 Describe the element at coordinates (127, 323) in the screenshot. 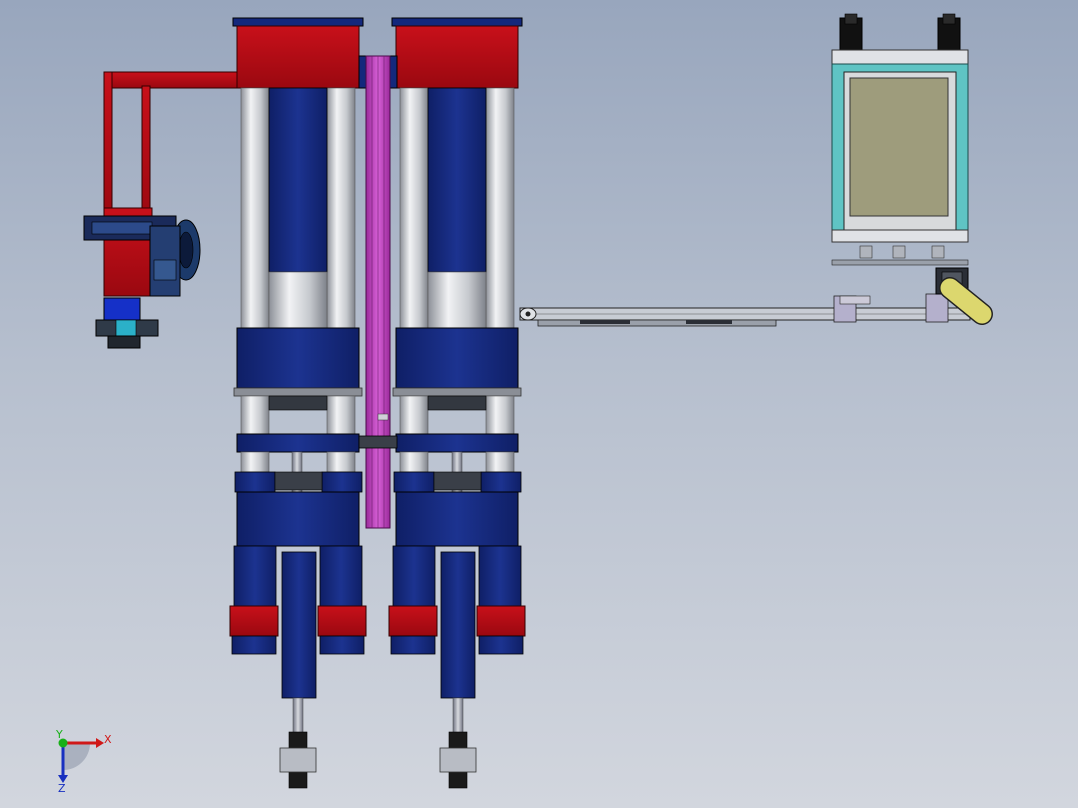

I see `valve-block` at that location.